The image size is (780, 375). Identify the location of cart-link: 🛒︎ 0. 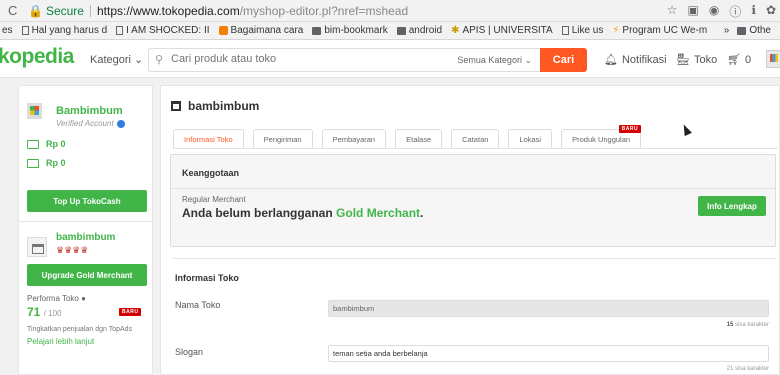
(739, 60).